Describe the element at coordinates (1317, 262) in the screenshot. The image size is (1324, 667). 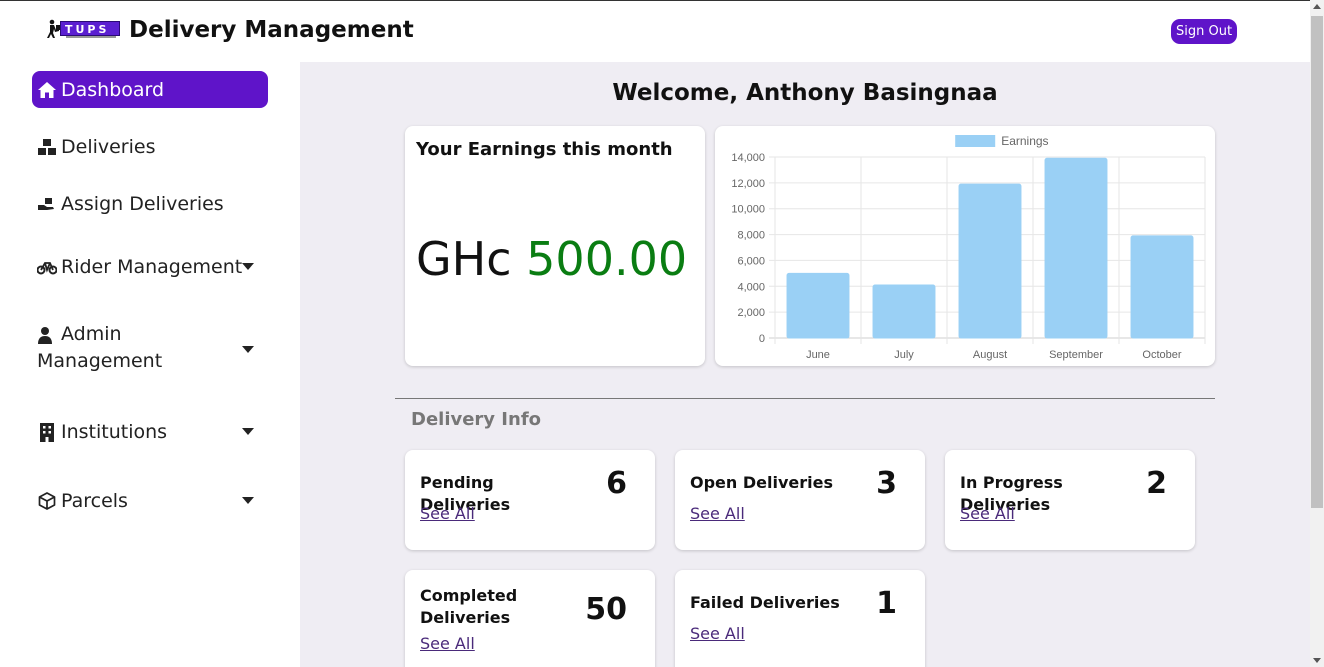
I see `scrollbar-thumb` at that location.